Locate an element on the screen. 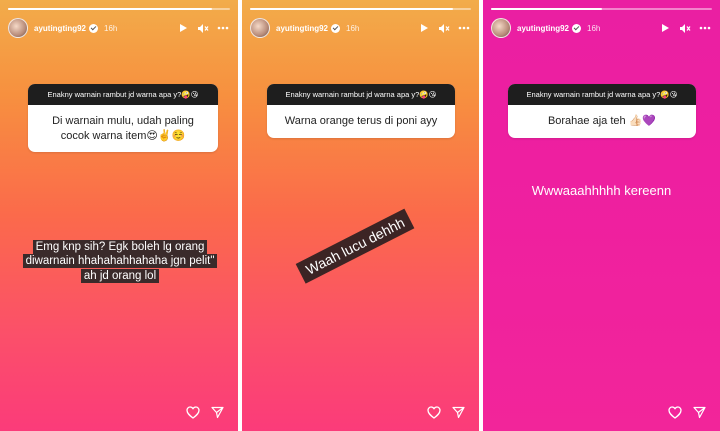 This screenshot has height=431, width=720. answer-text: Borahae aja teh 👍🏻💜 is located at coordinates (602, 120).